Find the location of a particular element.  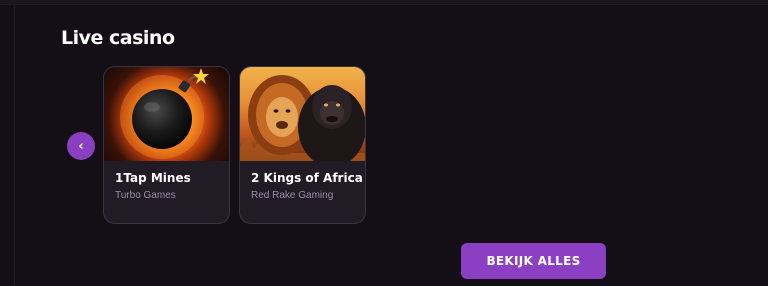

game-title: 1Tap Mines is located at coordinates (153, 178).